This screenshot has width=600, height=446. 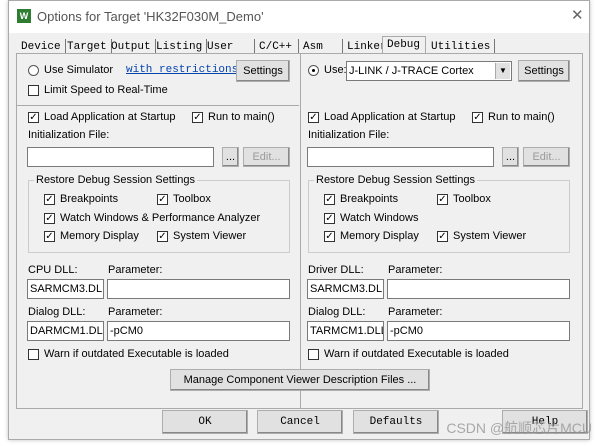 What do you see at coordinates (345, 289) in the screenshot?
I see `driver-dll-input: SARMCM3.DLL` at bounding box center [345, 289].